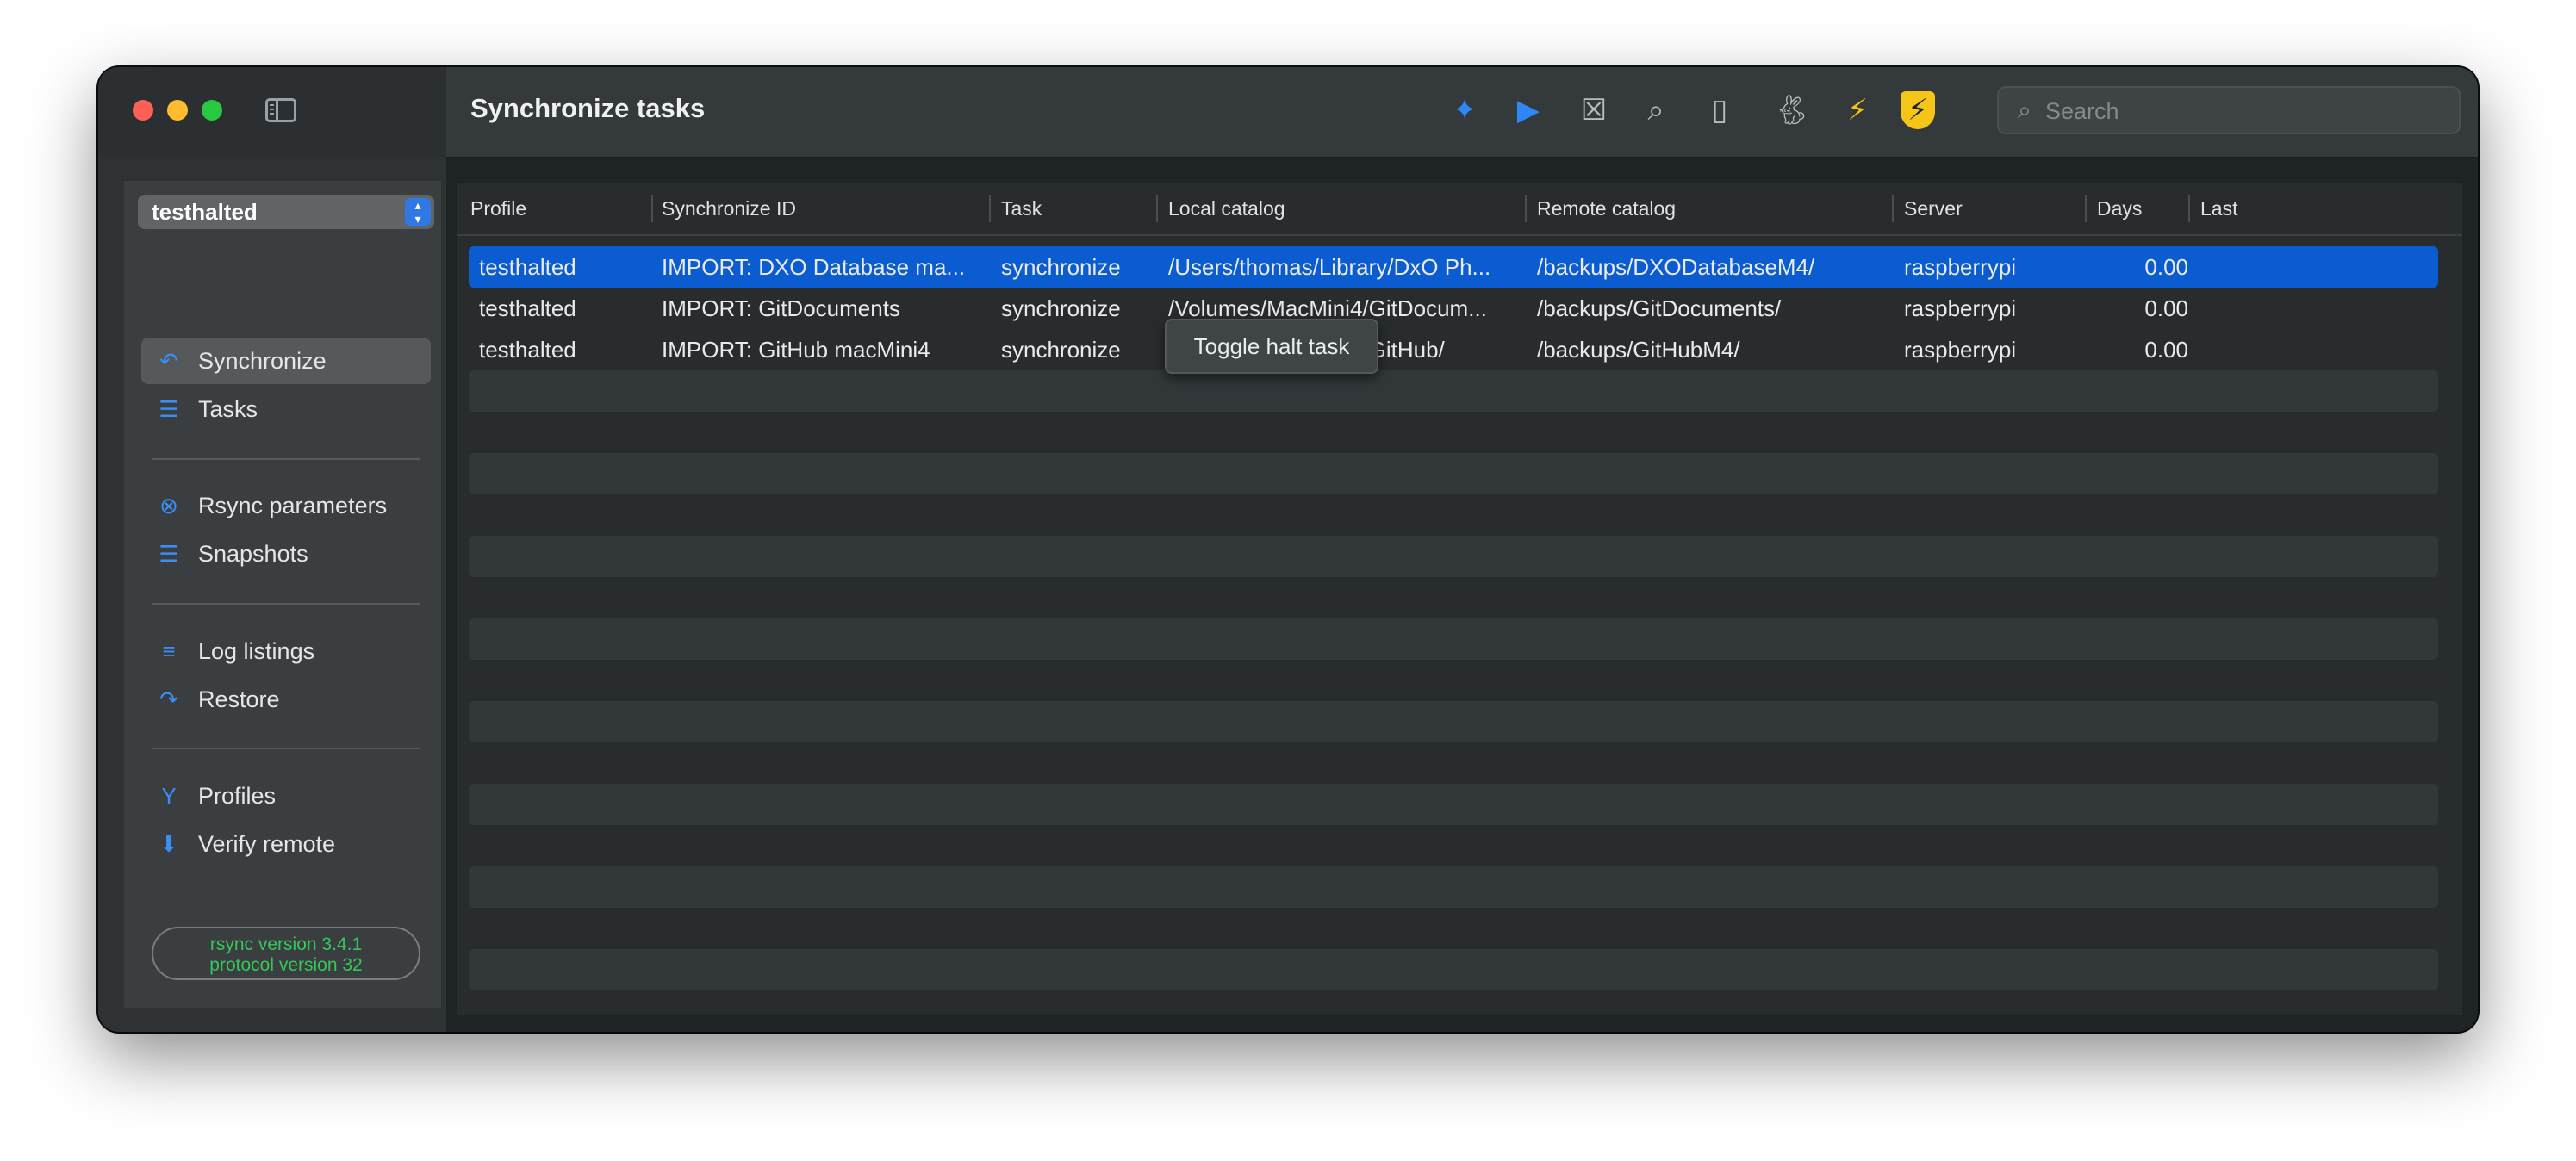 The width and height of the screenshot is (2576, 1161). What do you see at coordinates (169, 361) in the screenshot?
I see `synchronize-arrow-icon: ↶` at bounding box center [169, 361].